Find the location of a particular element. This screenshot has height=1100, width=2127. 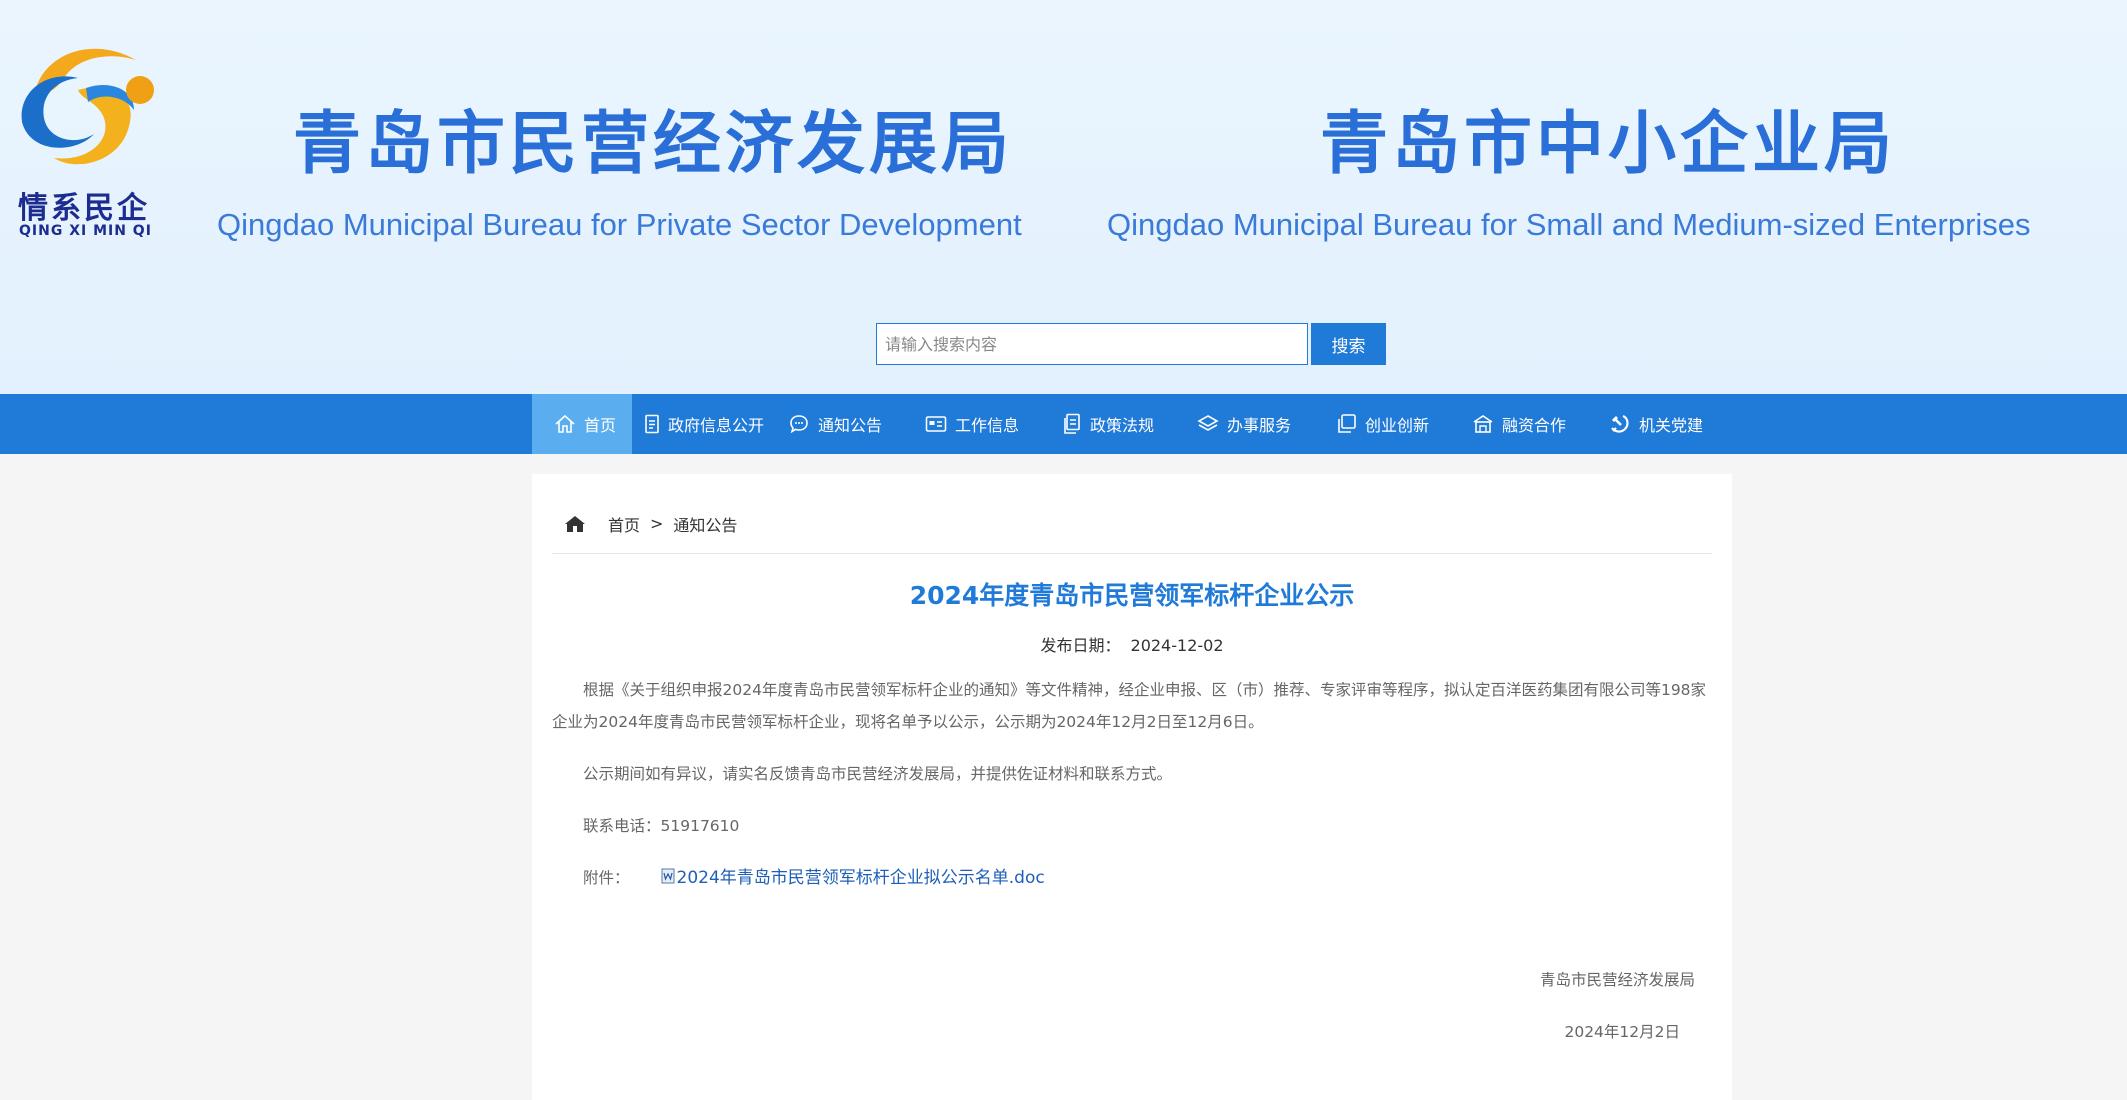

nav-item-policies: 政策法规 is located at coordinates (1117, 424).